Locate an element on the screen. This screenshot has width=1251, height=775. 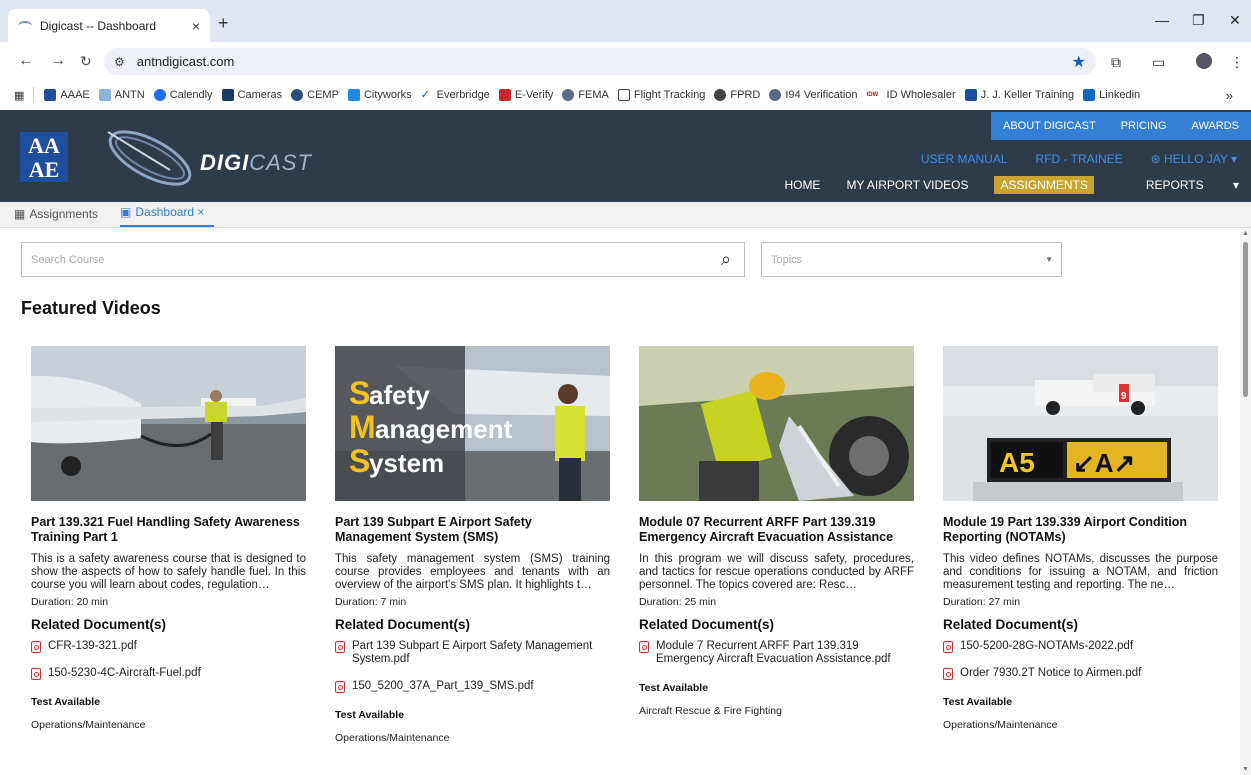
bookmark-aaae: AAAE is located at coordinates (67, 95).